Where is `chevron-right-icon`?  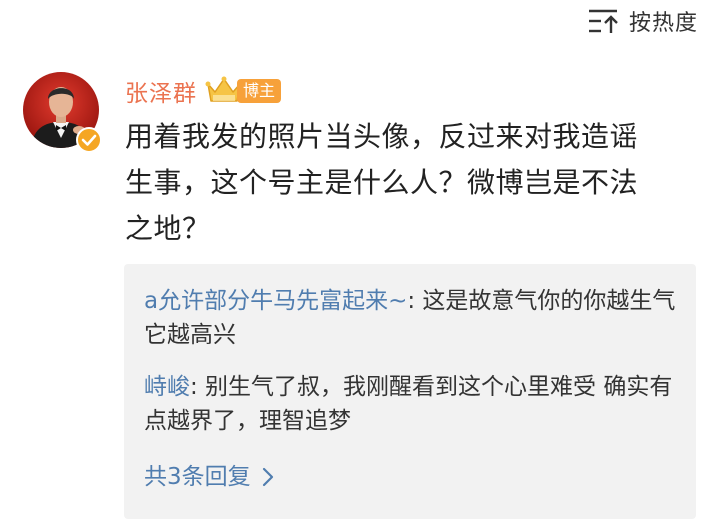 chevron-right-icon is located at coordinates (267, 477).